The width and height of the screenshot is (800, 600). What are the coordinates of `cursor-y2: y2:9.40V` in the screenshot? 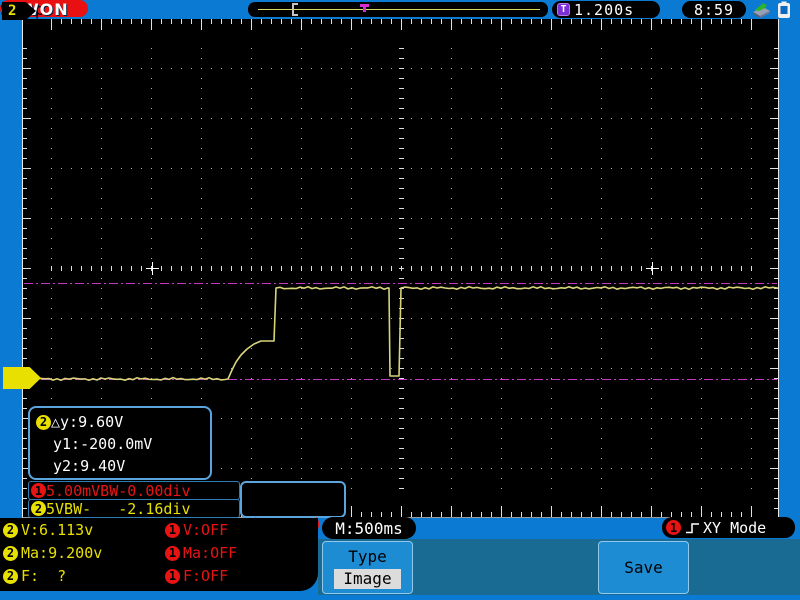 It's located at (89, 466).